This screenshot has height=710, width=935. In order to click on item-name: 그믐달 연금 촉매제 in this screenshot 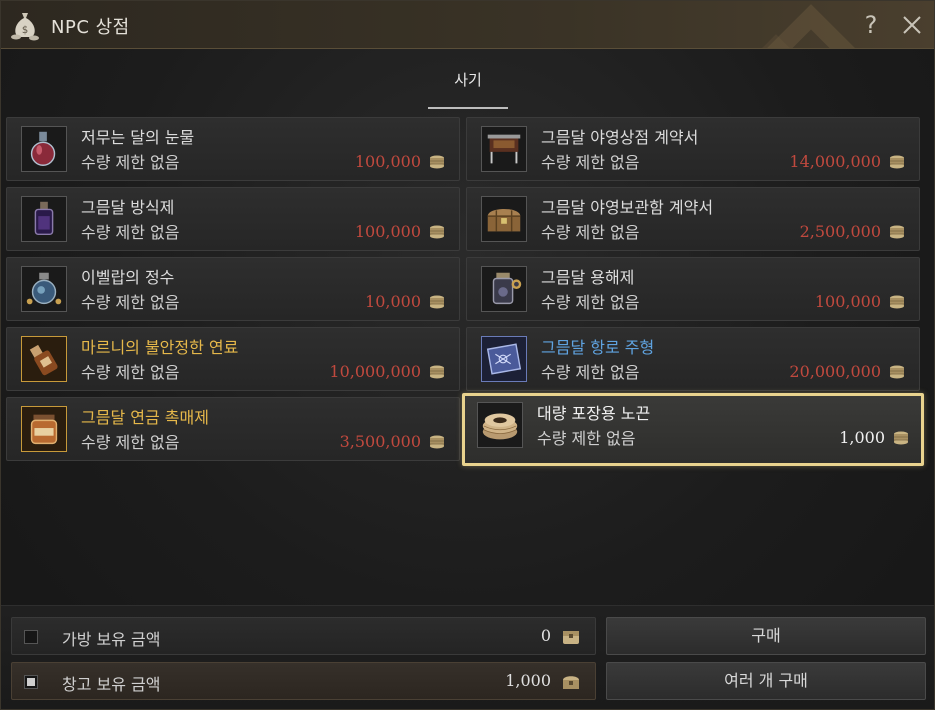, I will do `click(145, 417)`.